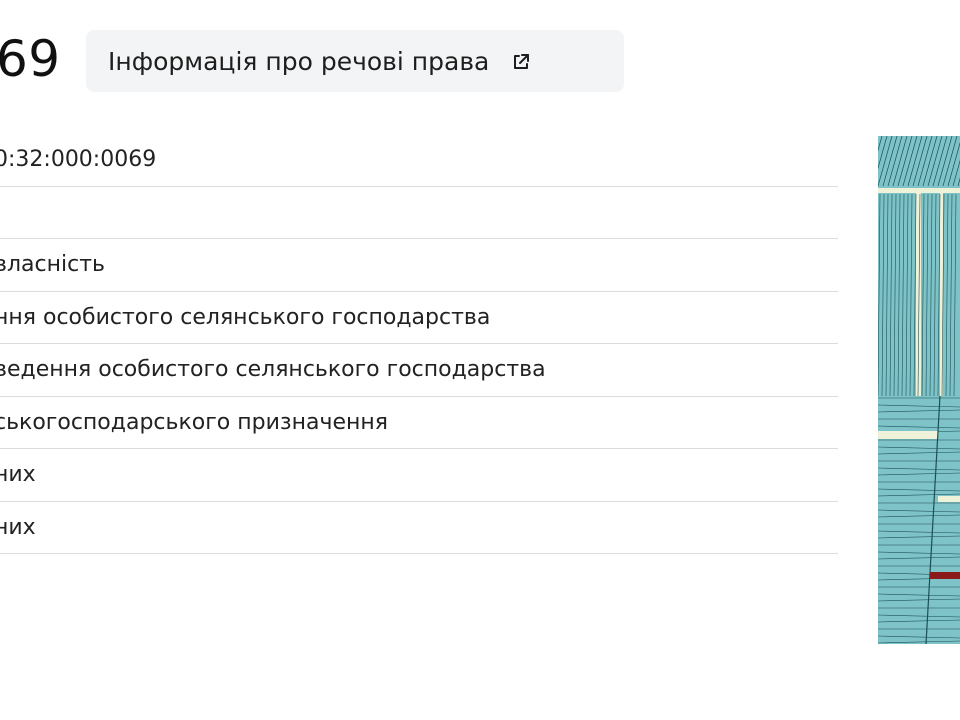  I want to click on detail-row-category: ськогосподарського призначення, so click(419, 423).